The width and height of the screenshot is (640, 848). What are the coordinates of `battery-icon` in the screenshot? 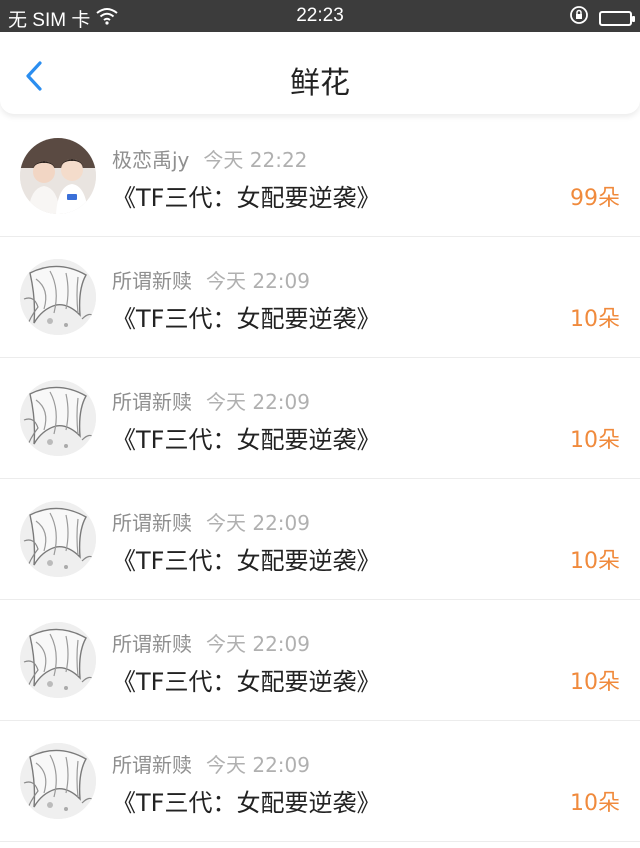 It's located at (617, 18).